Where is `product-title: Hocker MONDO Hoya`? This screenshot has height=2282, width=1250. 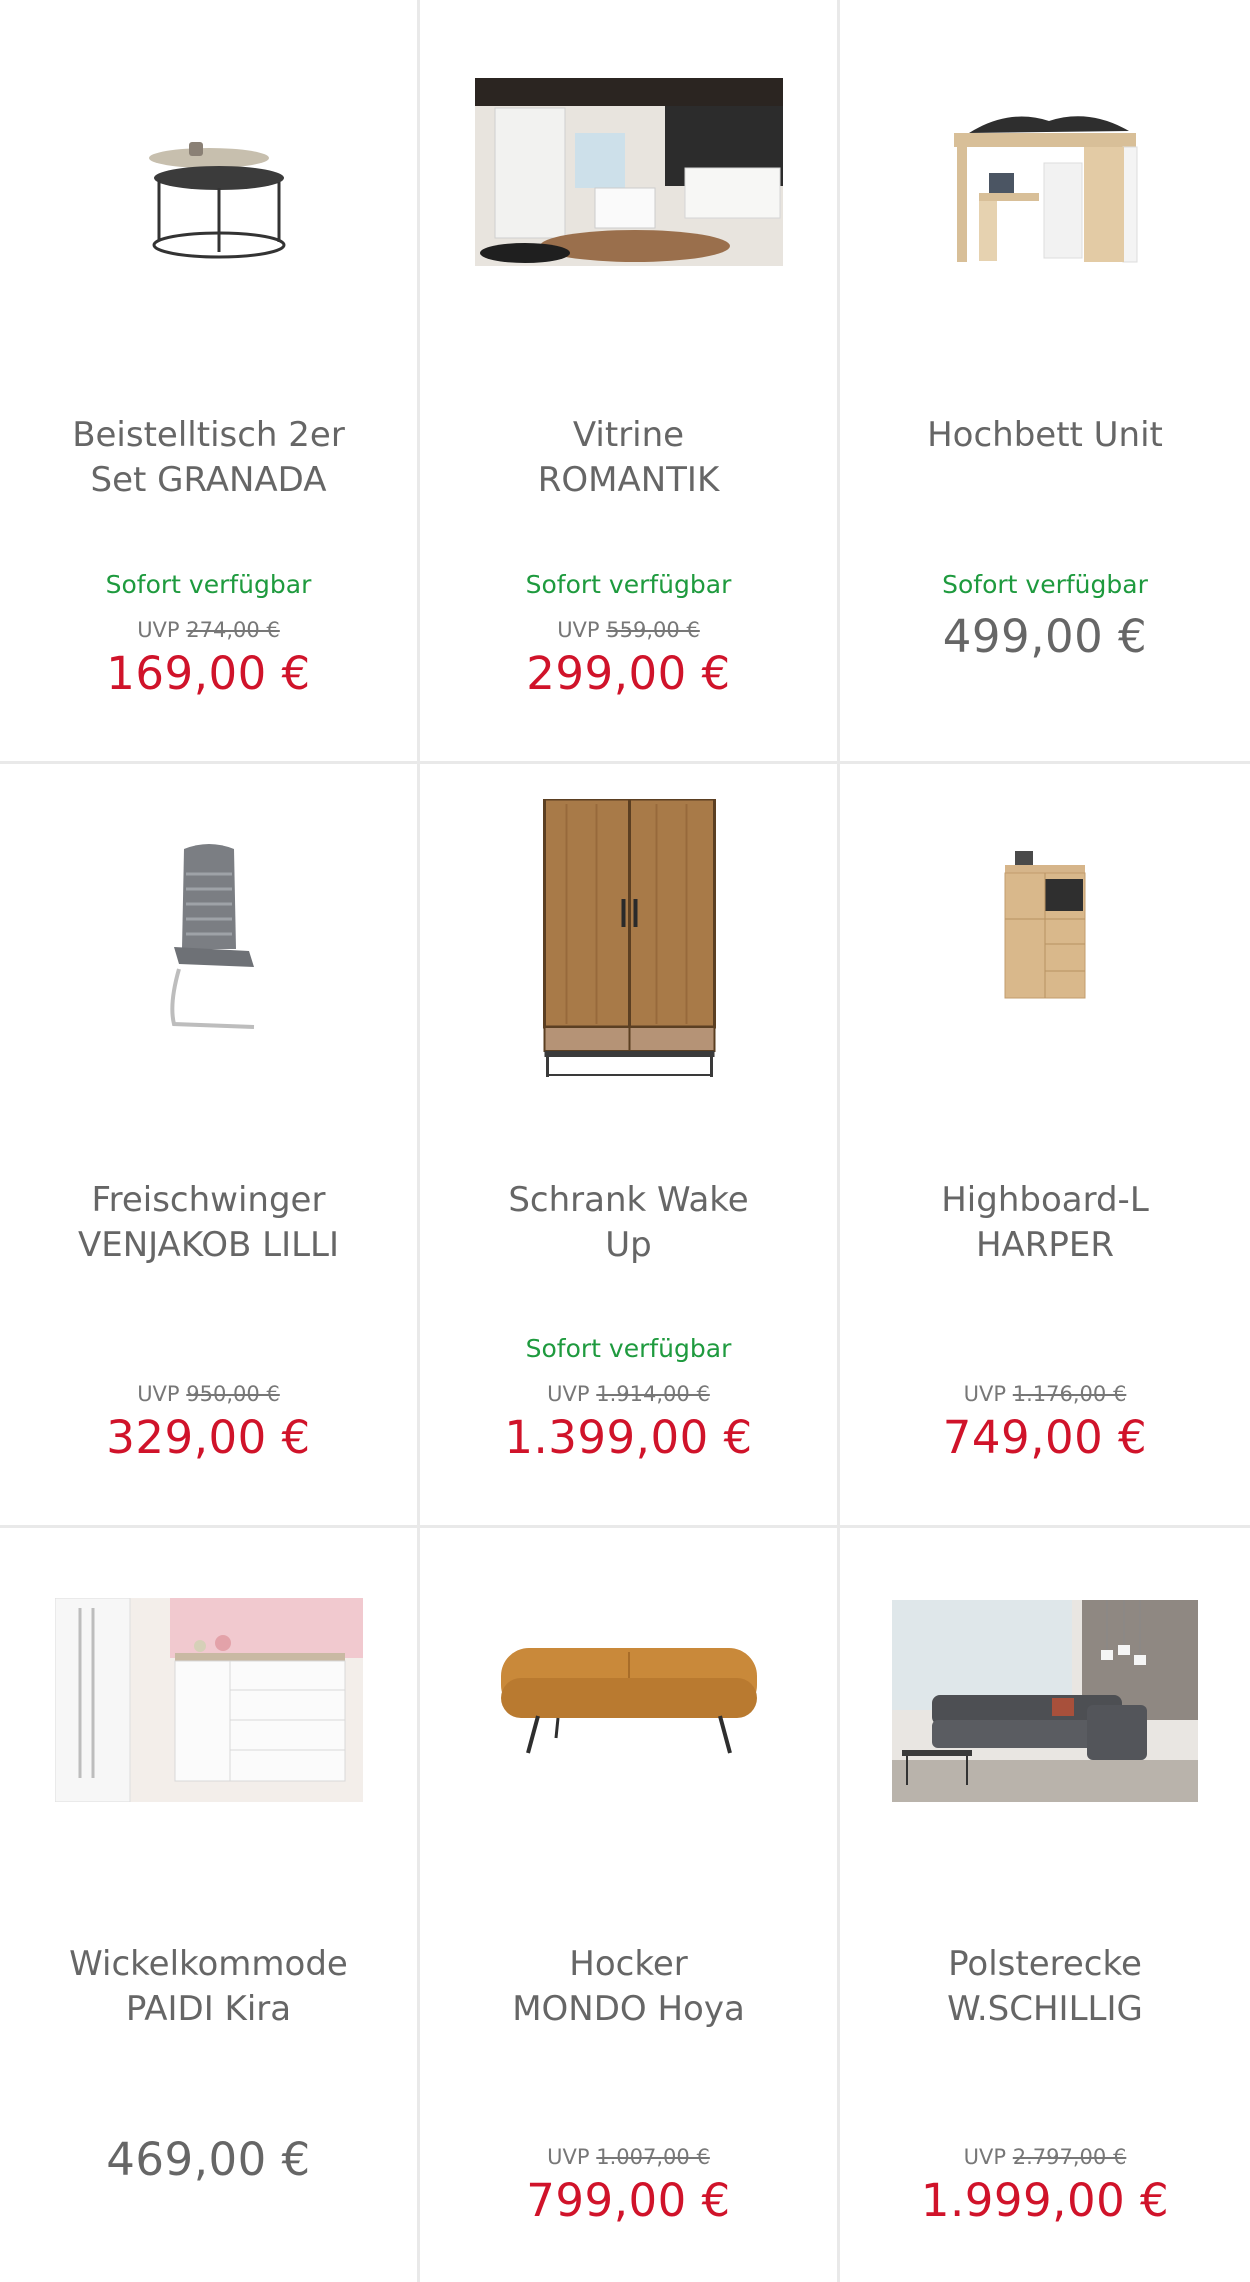
product-title: Hocker MONDO Hoya is located at coordinates (628, 1987).